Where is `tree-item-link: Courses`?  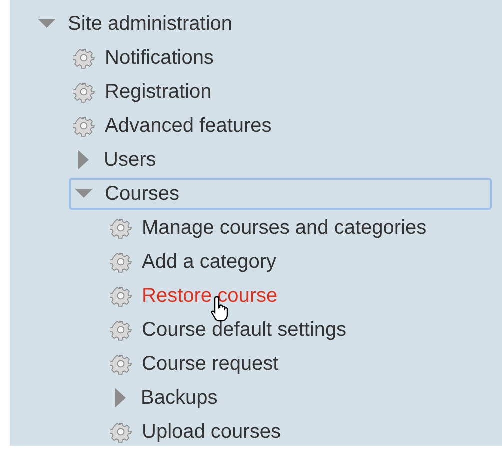 tree-item-link: Courses is located at coordinates (142, 194).